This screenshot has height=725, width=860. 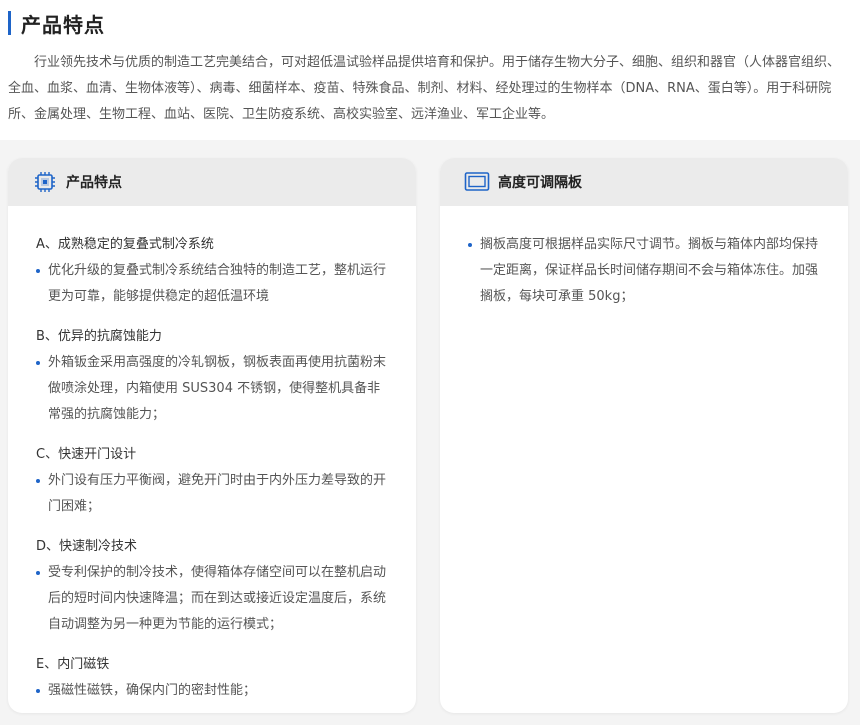 I want to click on feature-heading: E、内门磁铁, so click(x=73, y=664).